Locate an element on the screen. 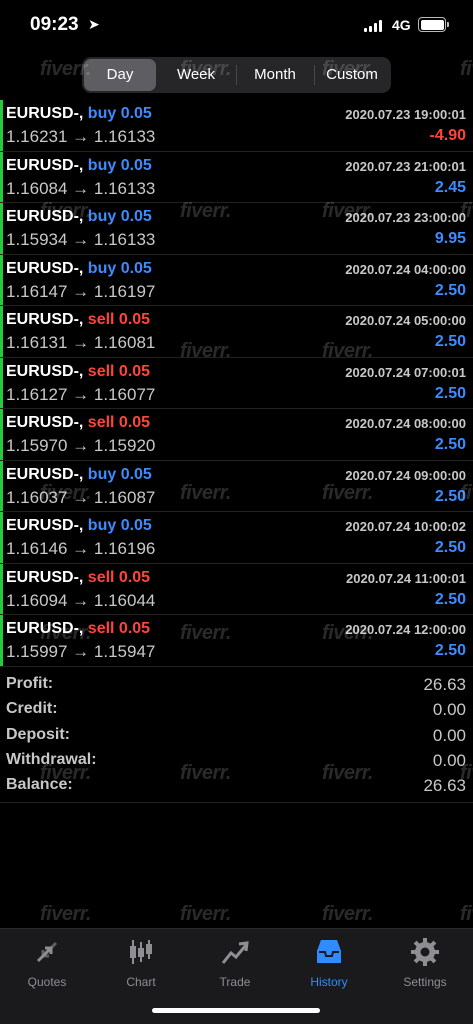 The width and height of the screenshot is (473, 1024). deal-price: 1.16231 → 1.16133 is located at coordinates (81, 136).